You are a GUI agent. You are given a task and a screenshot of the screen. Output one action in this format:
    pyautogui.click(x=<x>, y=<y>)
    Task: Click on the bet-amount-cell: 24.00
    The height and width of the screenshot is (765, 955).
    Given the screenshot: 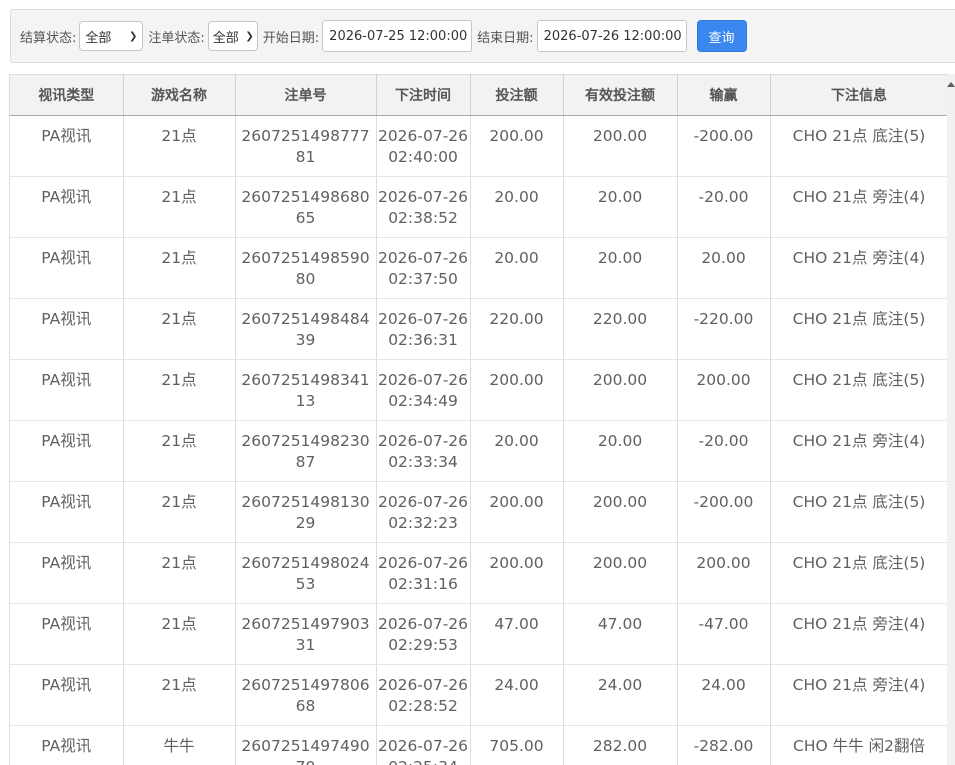 What is the action you would take?
    pyautogui.click(x=517, y=695)
    